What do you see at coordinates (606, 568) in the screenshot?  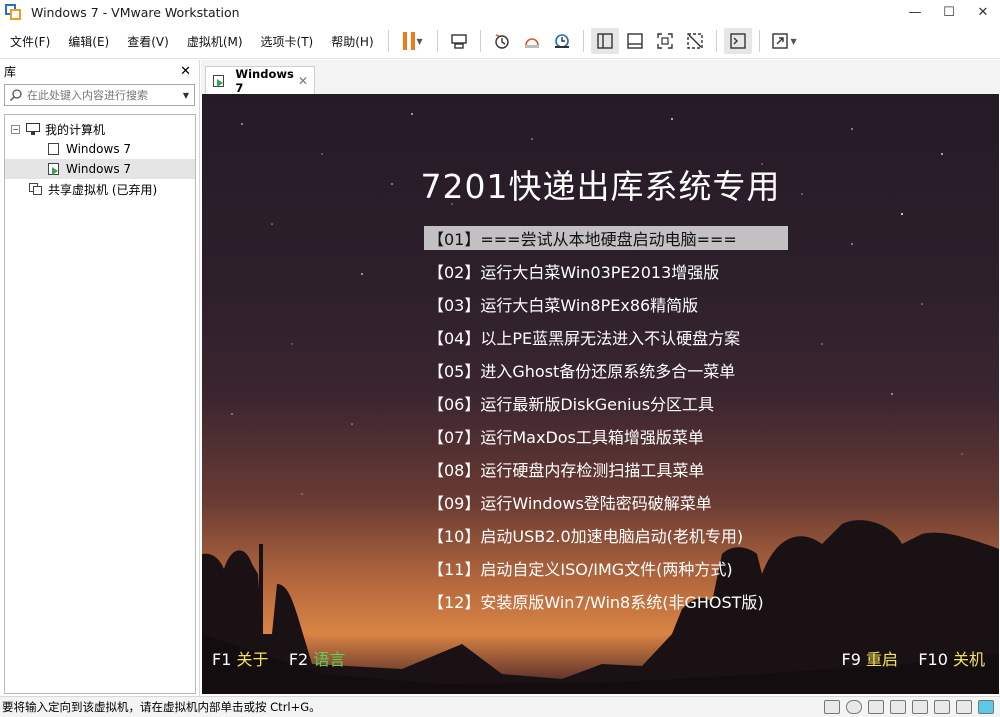 I see `boot-menu-item: 【11】启动自定义ISO/IMG文件(两种方式)` at bounding box center [606, 568].